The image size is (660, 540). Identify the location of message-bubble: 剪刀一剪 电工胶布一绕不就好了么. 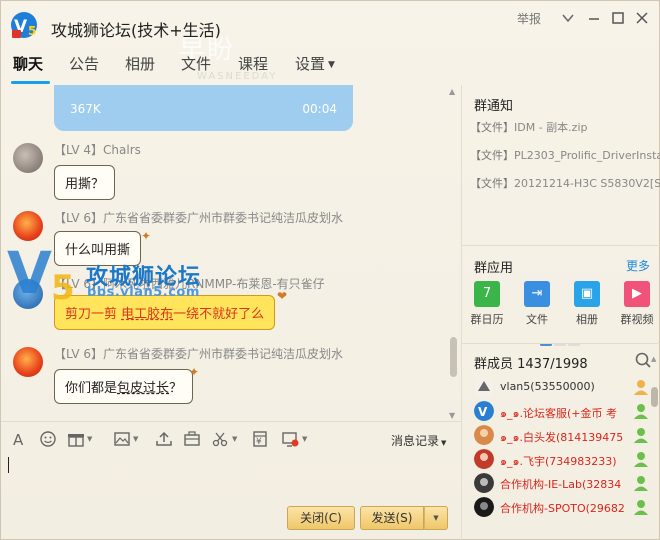
(165, 312).